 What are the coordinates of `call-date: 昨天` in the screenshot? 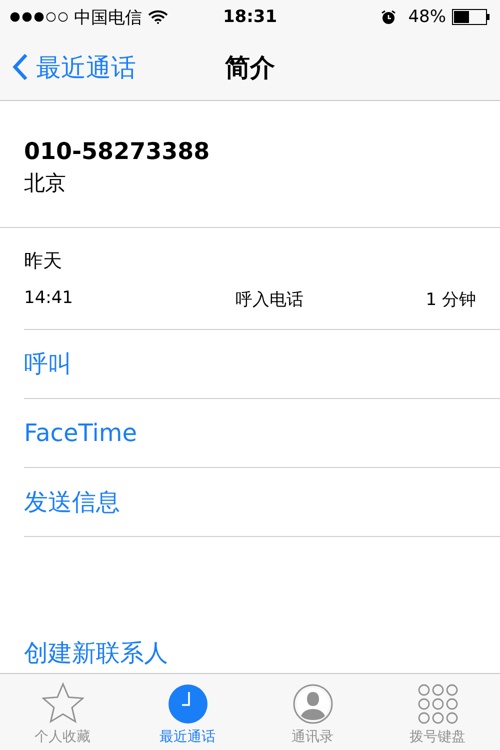 It's located at (43, 261).